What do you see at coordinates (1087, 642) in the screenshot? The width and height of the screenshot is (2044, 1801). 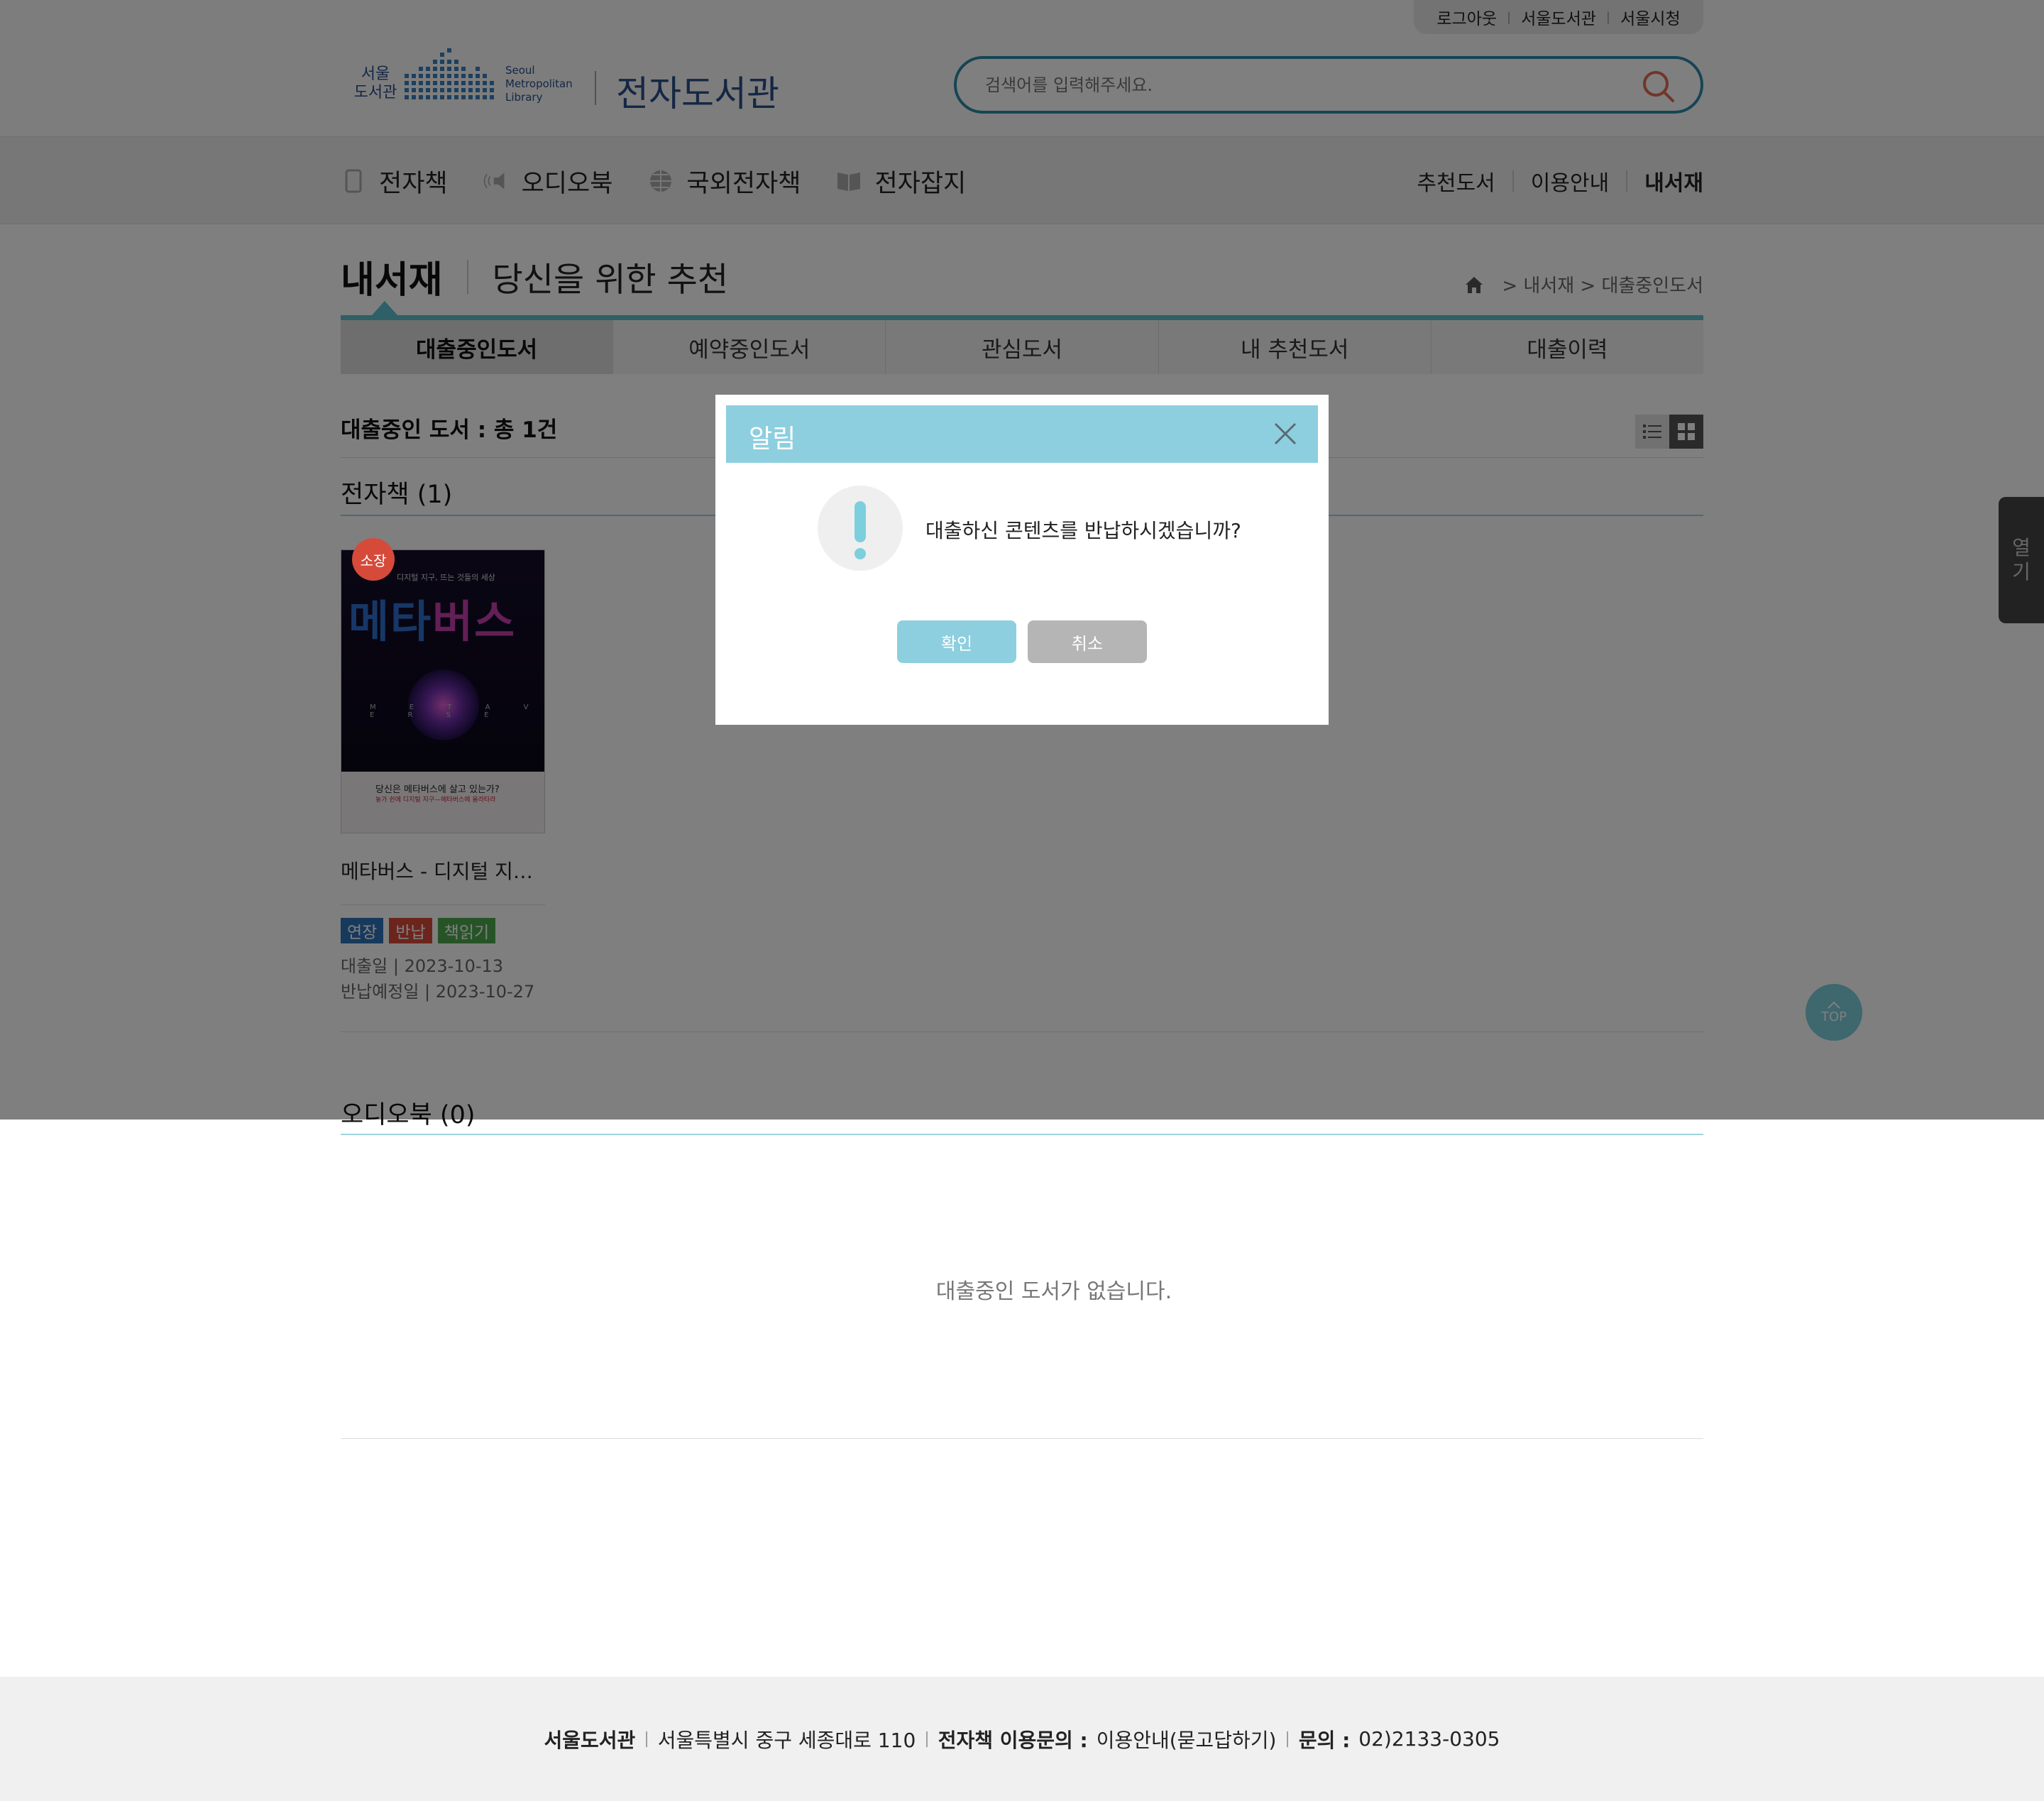 I see `cancel-button: 취소` at bounding box center [1087, 642].